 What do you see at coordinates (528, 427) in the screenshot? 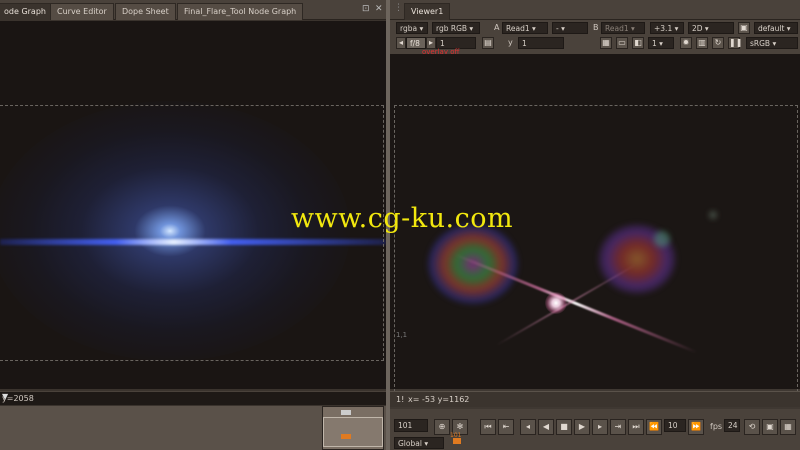
I see `step-back-icon: ◂` at bounding box center [528, 427].